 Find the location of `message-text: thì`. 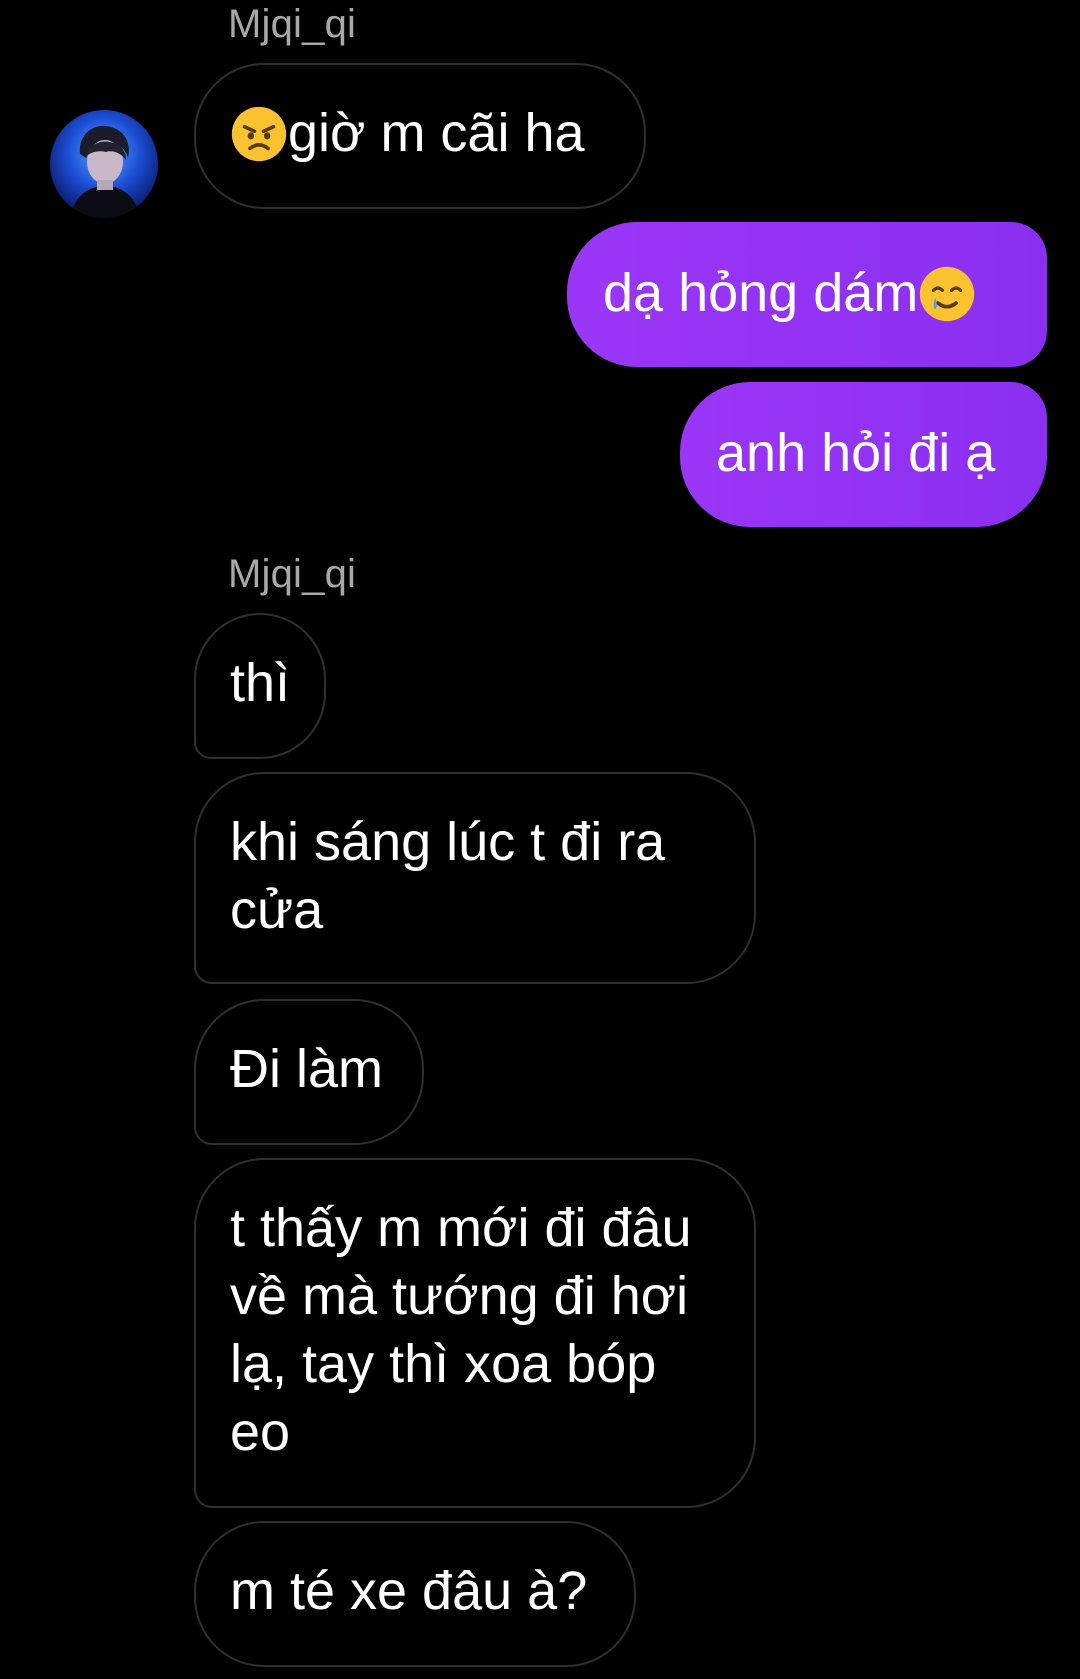

message-text: thì is located at coordinates (260, 683).